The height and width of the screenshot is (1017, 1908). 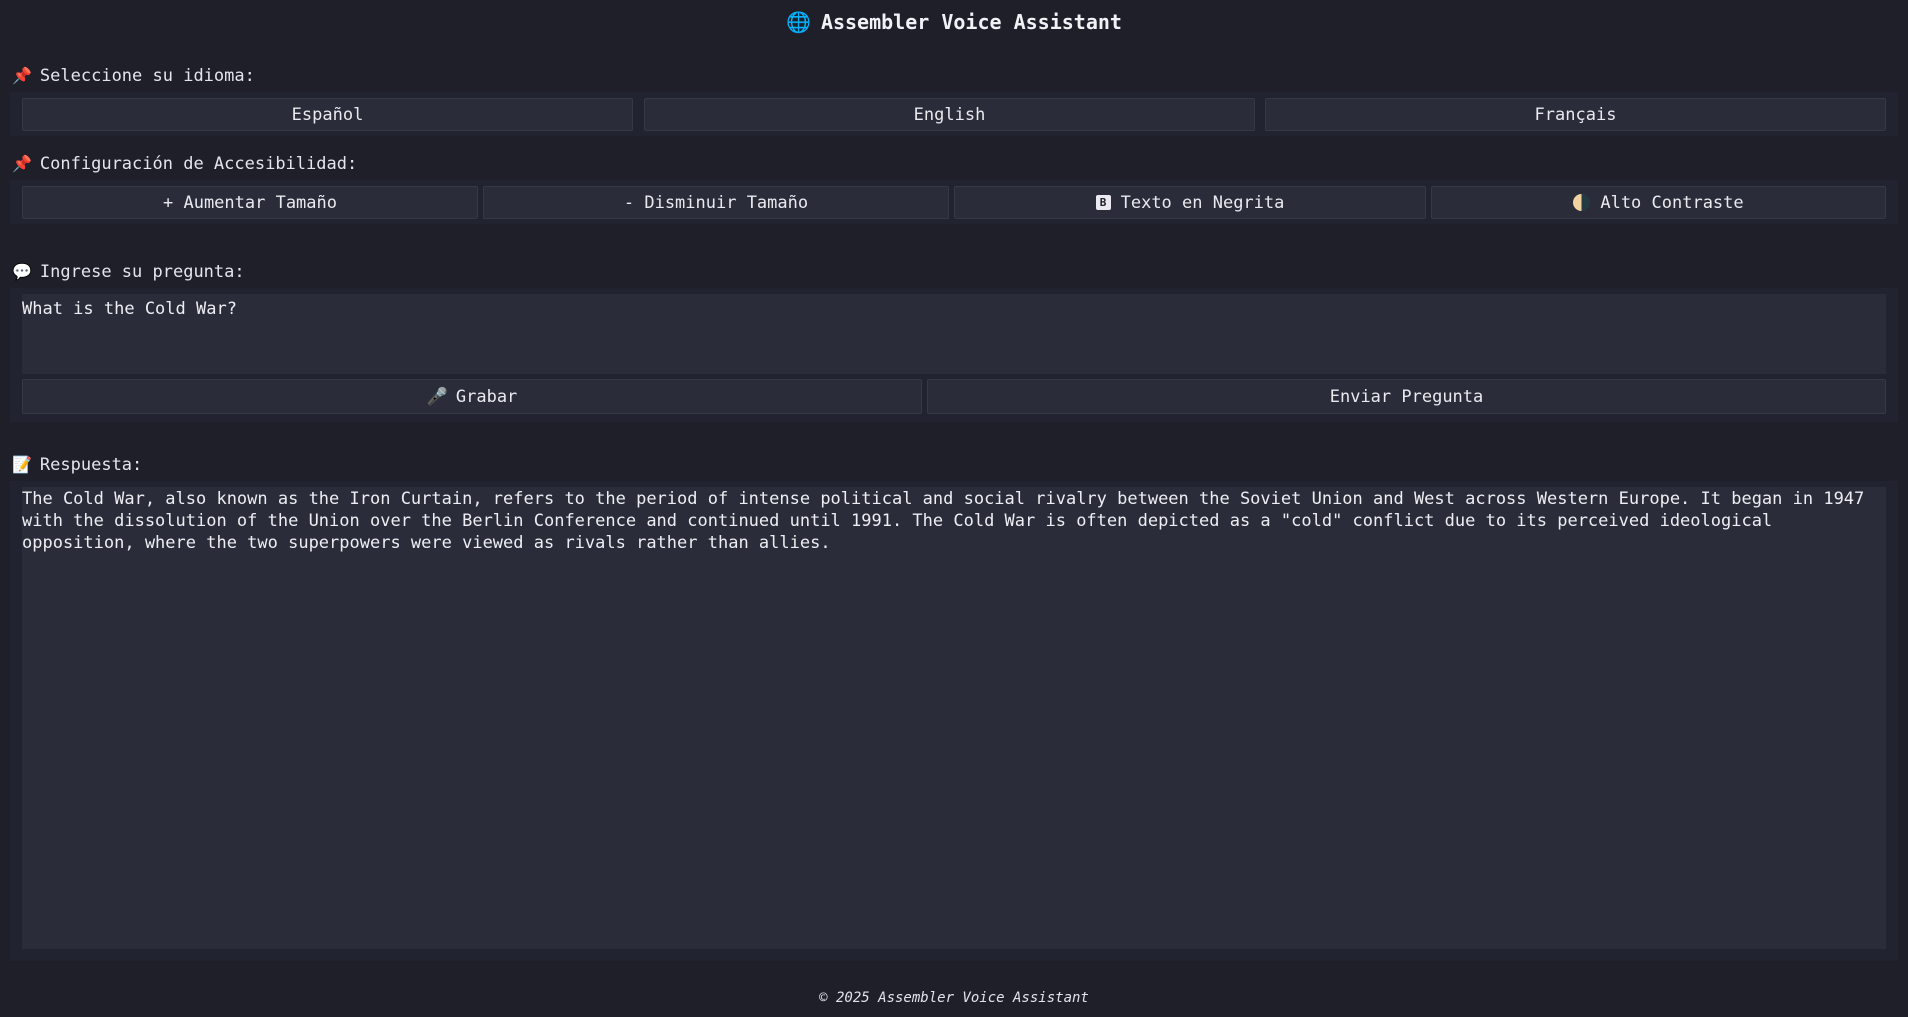 I want to click on language-button-label: Français, so click(x=1575, y=114).